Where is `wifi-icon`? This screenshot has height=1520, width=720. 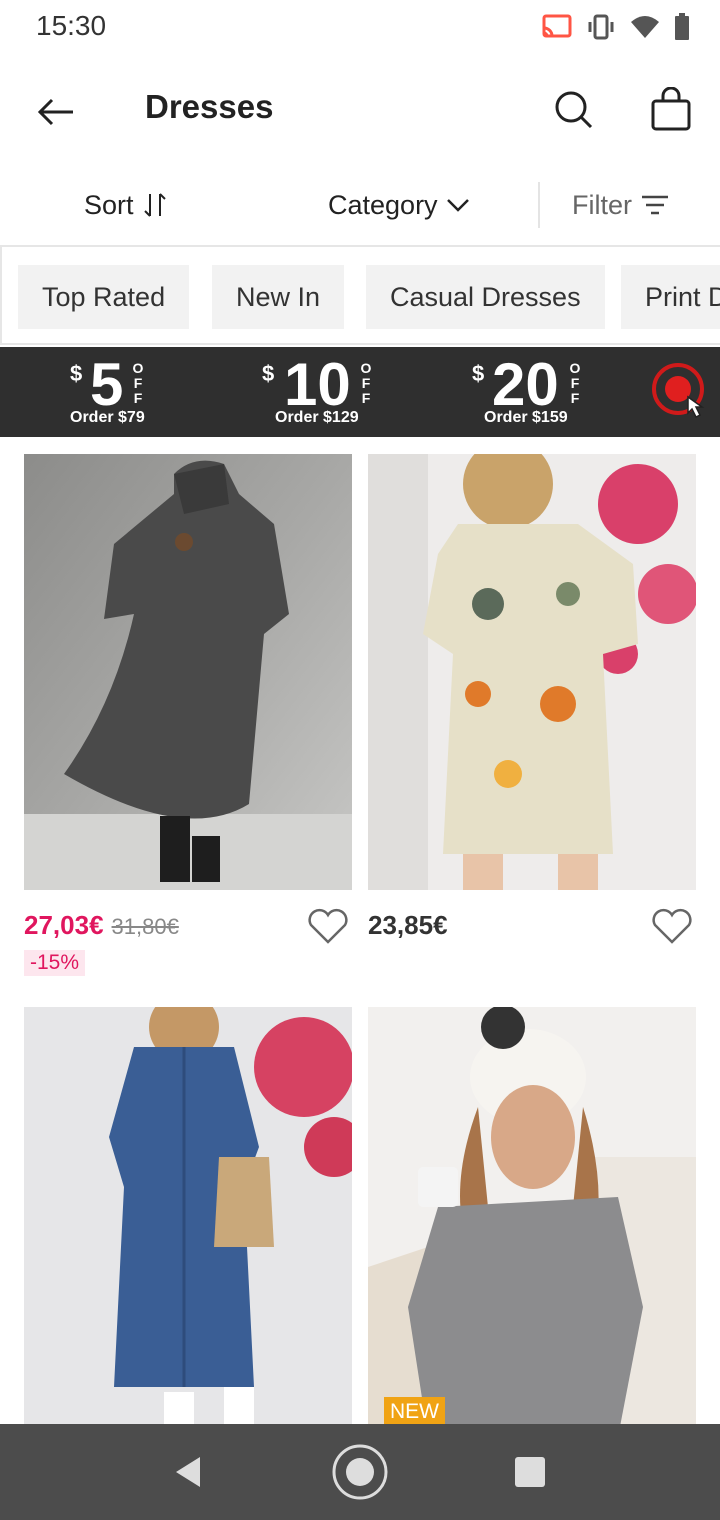
wifi-icon is located at coordinates (645, 27).